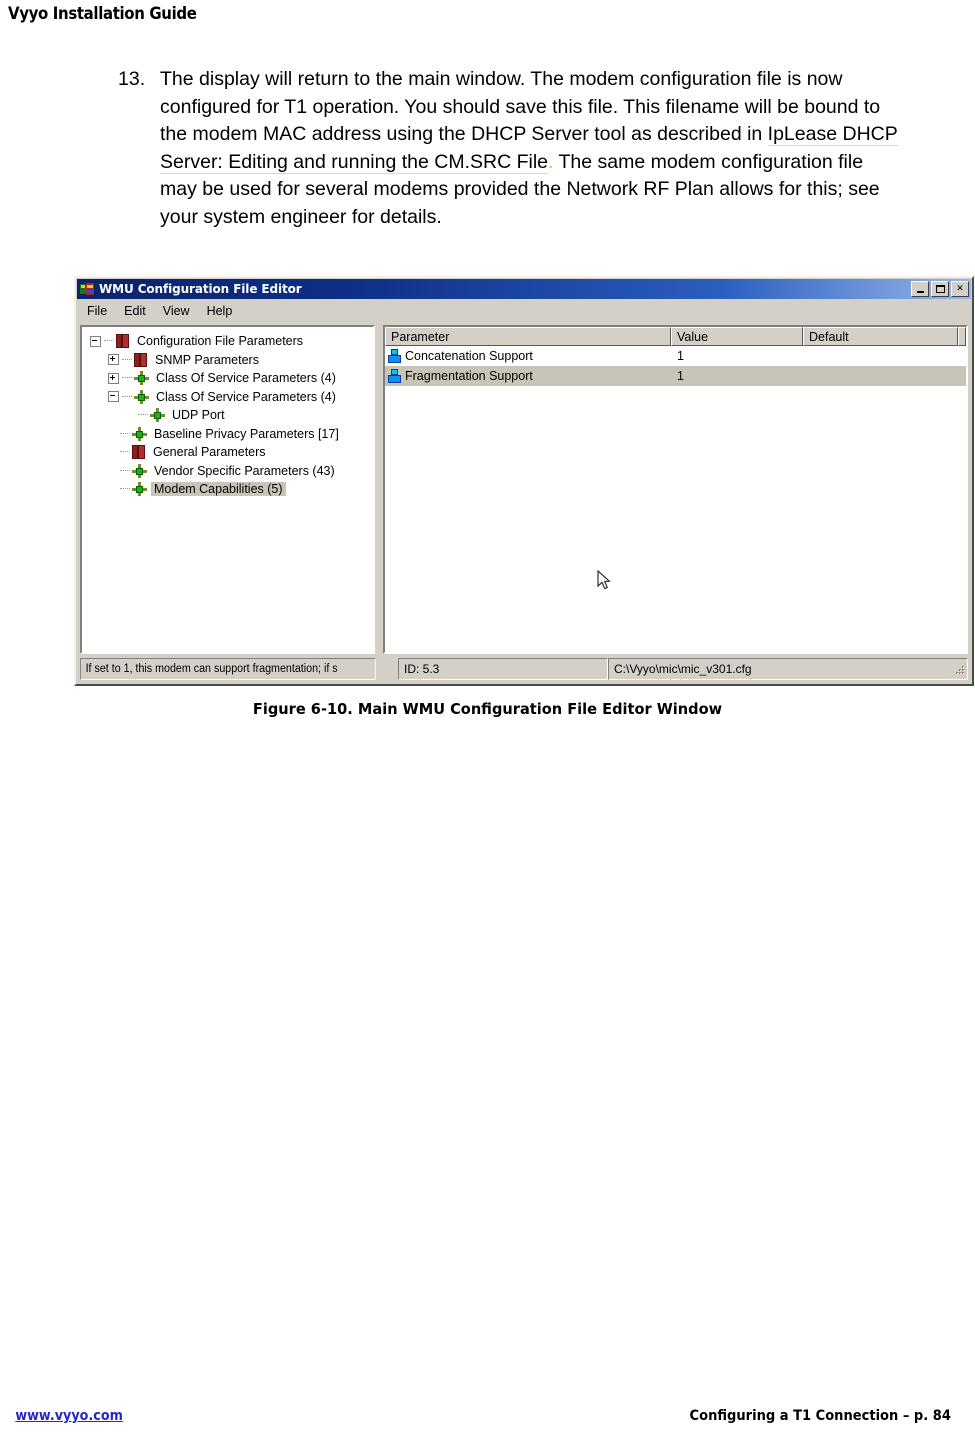 Image resolution: width=975 pixels, height=1448 pixels. What do you see at coordinates (227, 415) in the screenshot?
I see `tree-item: UDP Port` at bounding box center [227, 415].